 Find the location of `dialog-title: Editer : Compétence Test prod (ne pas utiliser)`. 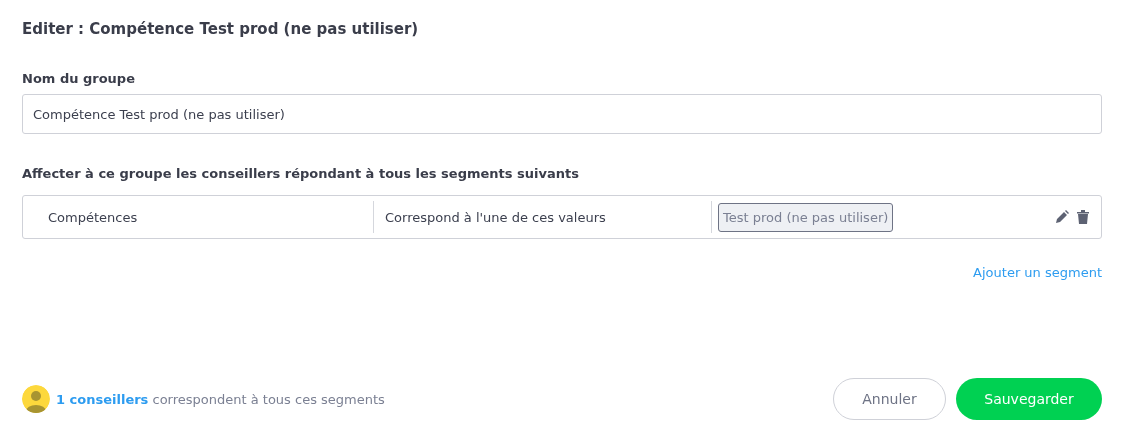

dialog-title: Editer : Compétence Test prod (ne pas utiliser) is located at coordinates (221, 29).